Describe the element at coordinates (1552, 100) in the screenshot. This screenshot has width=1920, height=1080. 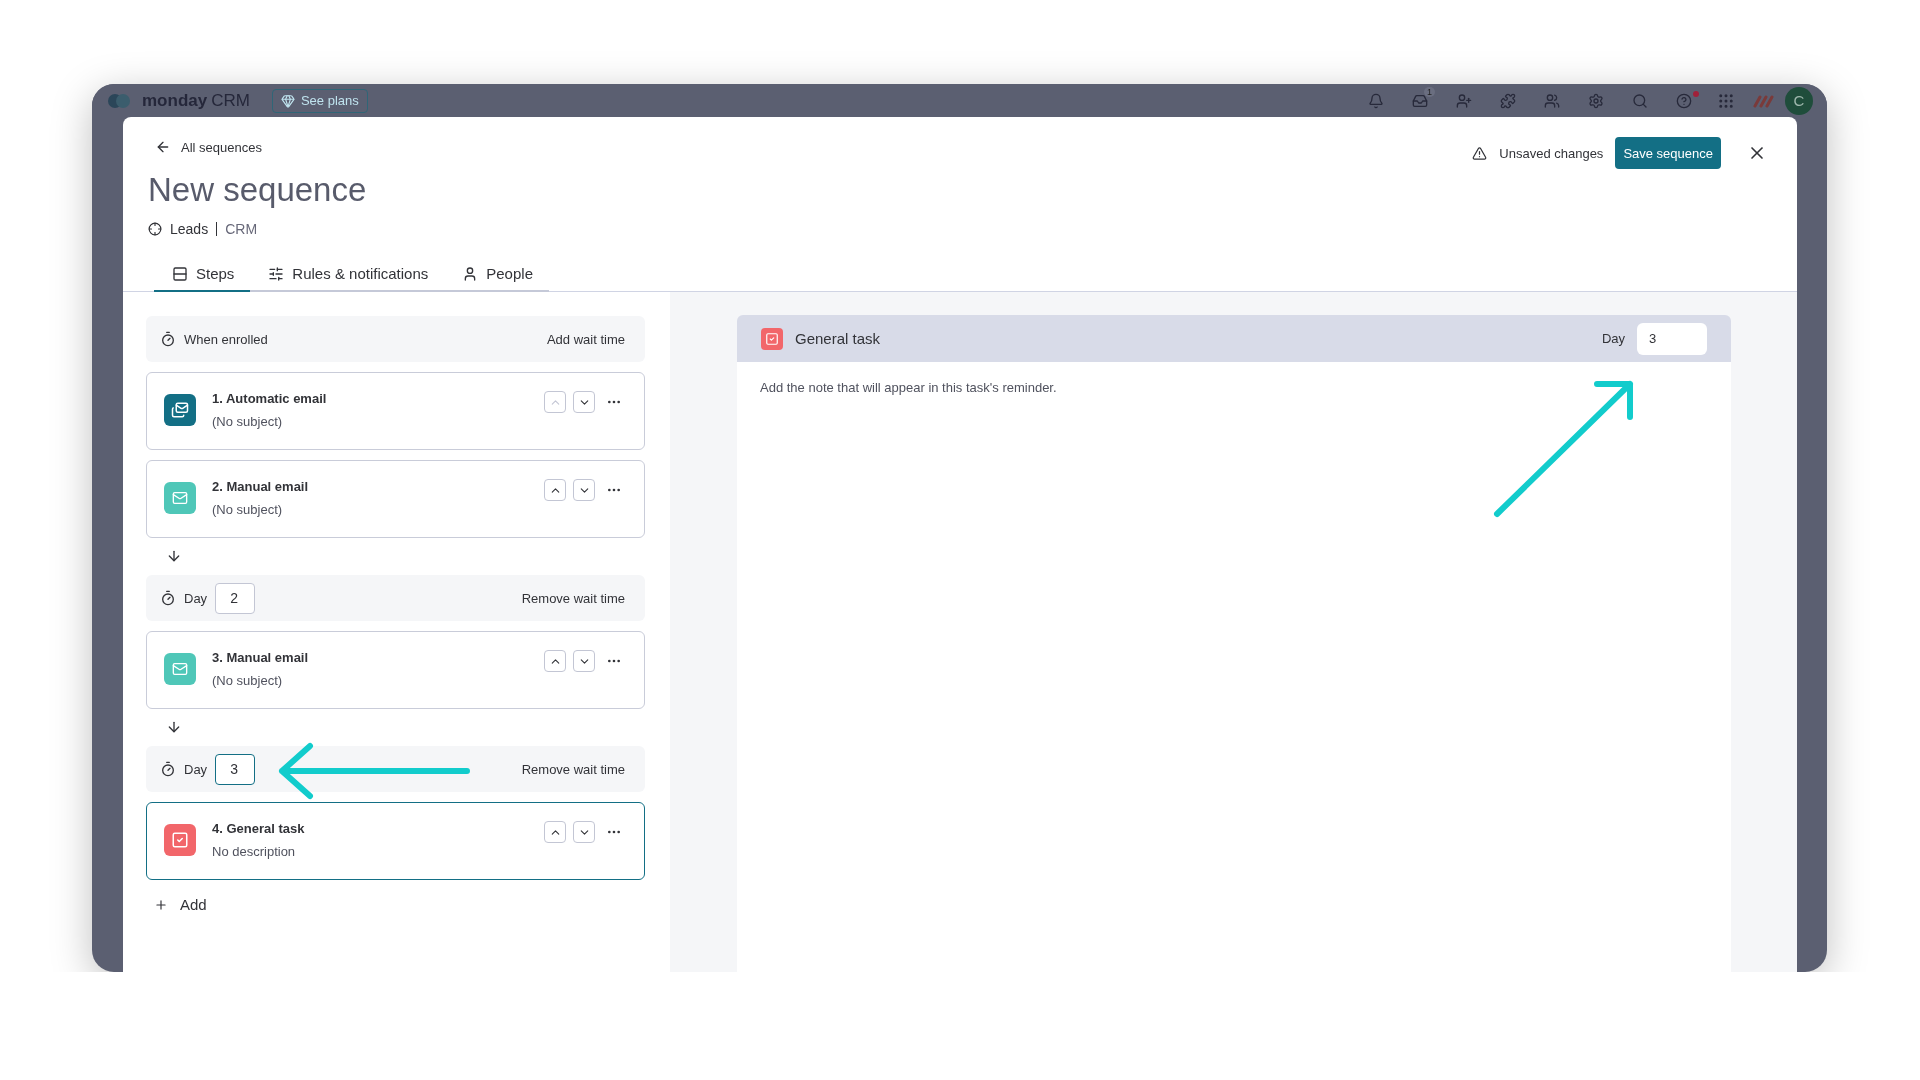
I see `people-icon` at that location.